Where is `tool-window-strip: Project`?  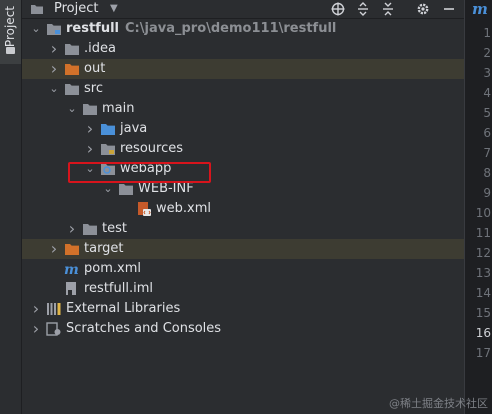
tool-window-strip: Project is located at coordinates (11, 207).